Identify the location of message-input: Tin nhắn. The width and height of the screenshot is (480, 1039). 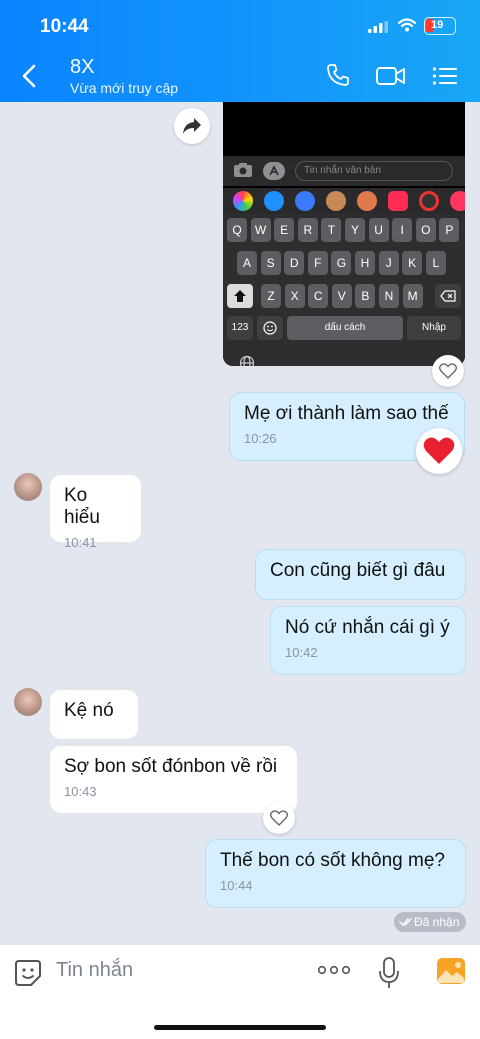
(94, 970).